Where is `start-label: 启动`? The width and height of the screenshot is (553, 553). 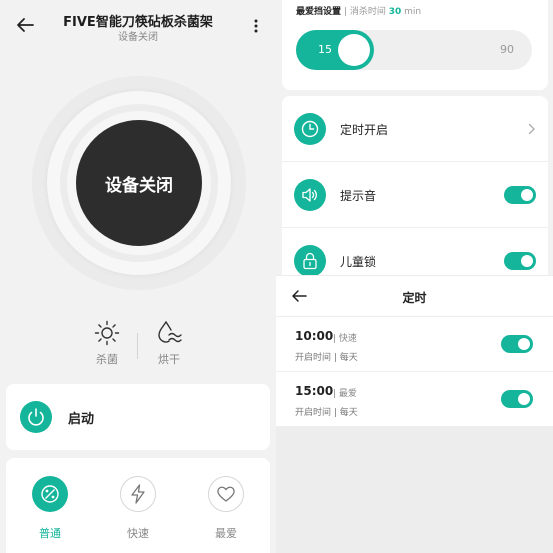 start-label: 启动 is located at coordinates (81, 419).